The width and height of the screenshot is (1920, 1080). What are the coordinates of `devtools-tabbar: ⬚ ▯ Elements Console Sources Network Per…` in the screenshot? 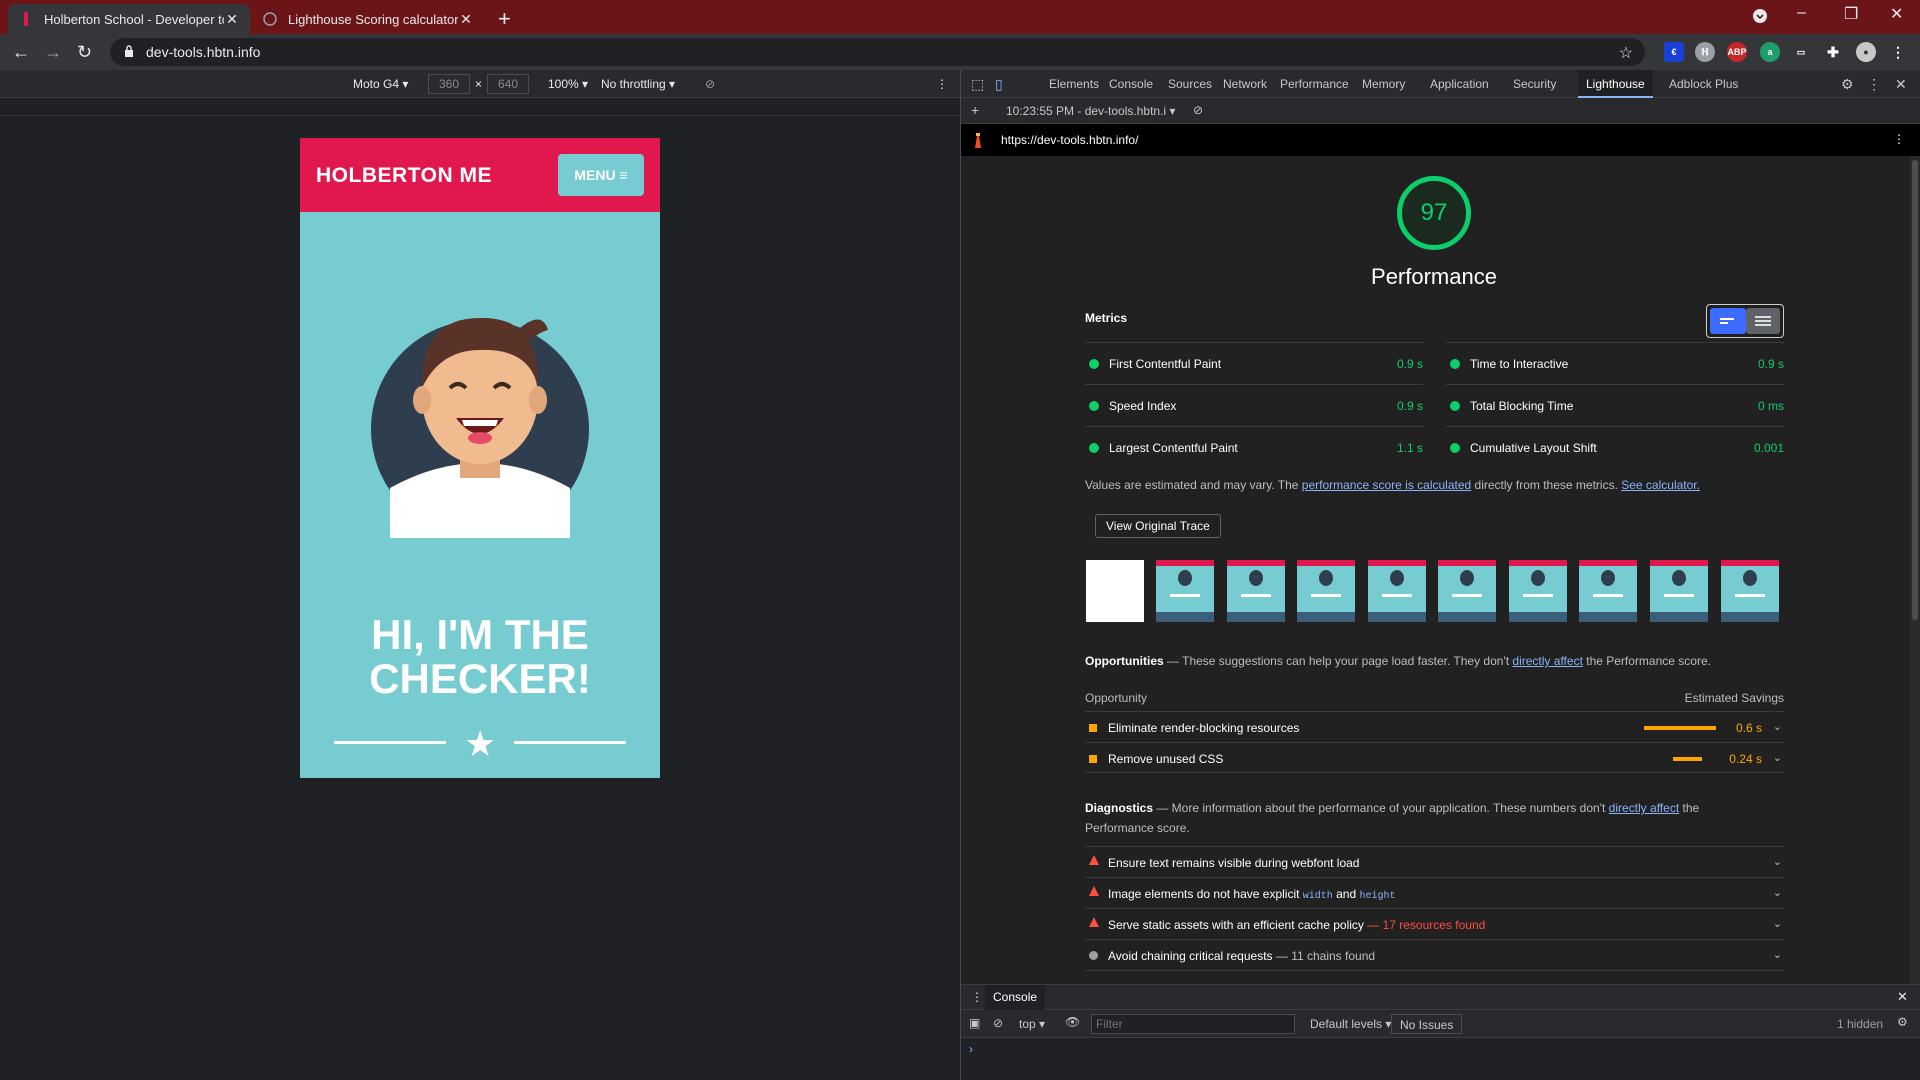 It's located at (1440, 84).